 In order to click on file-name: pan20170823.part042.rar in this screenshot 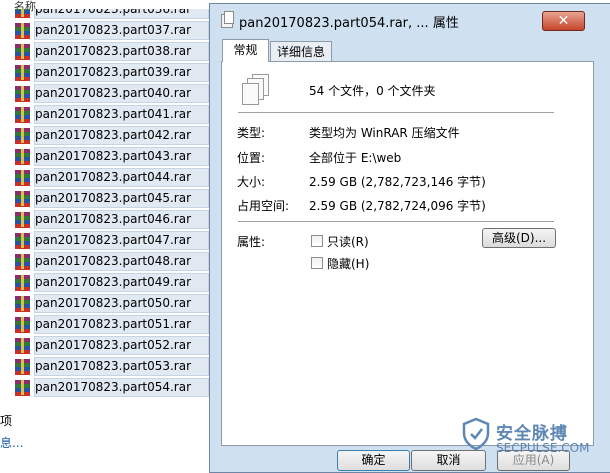, I will do `click(113, 135)`.